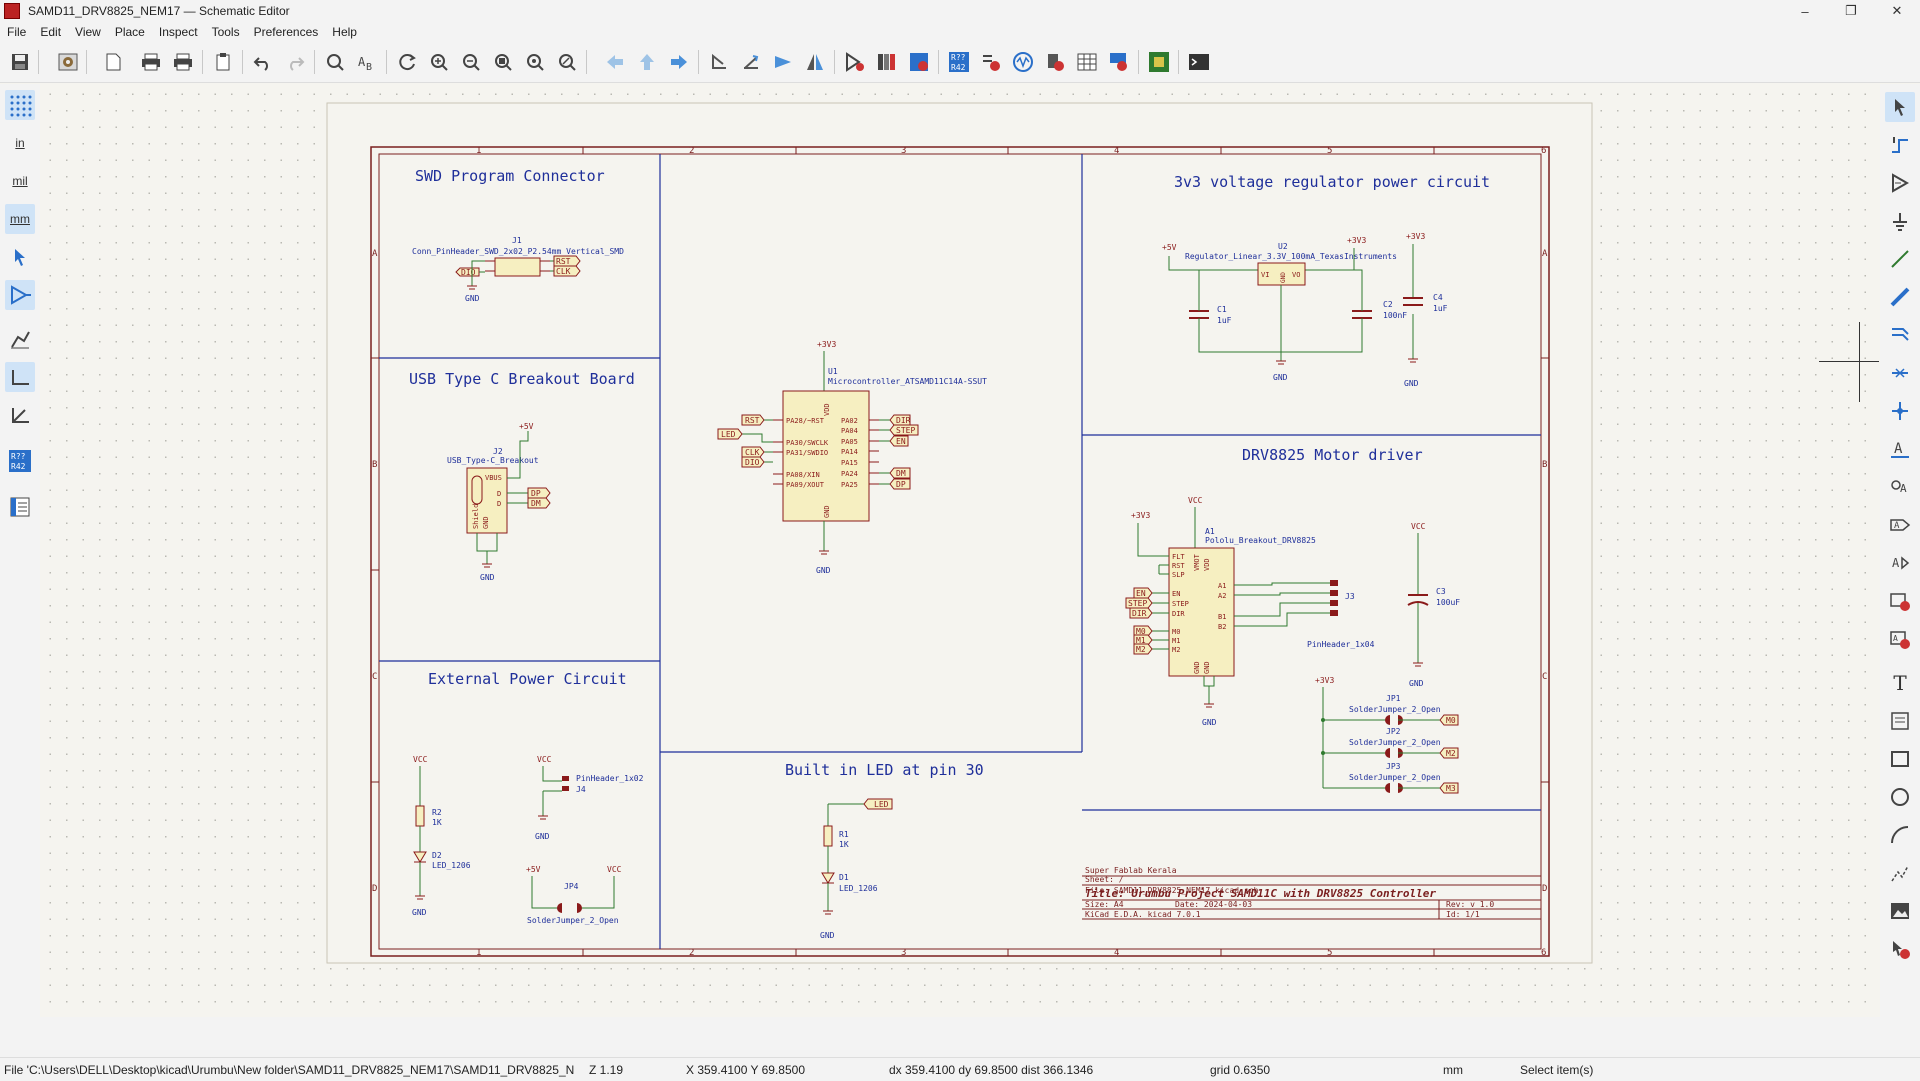 The image size is (1920, 1081). Describe the element at coordinates (20, 461) in the screenshot. I see `annotation-preview-icon: R?? R42` at that location.